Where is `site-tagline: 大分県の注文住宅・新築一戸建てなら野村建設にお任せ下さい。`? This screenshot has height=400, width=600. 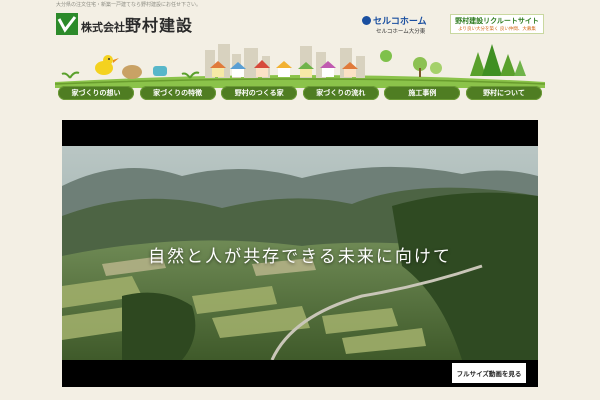
site-tagline: 大分県の注文住宅・新築一戸建てなら野村建設にお任せ下さい。 is located at coordinates (129, 5).